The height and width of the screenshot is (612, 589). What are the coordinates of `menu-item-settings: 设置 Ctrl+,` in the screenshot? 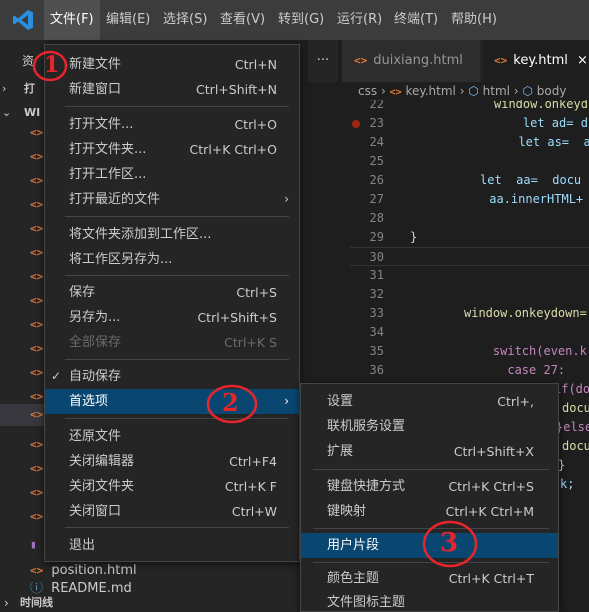 It's located at (429, 401).